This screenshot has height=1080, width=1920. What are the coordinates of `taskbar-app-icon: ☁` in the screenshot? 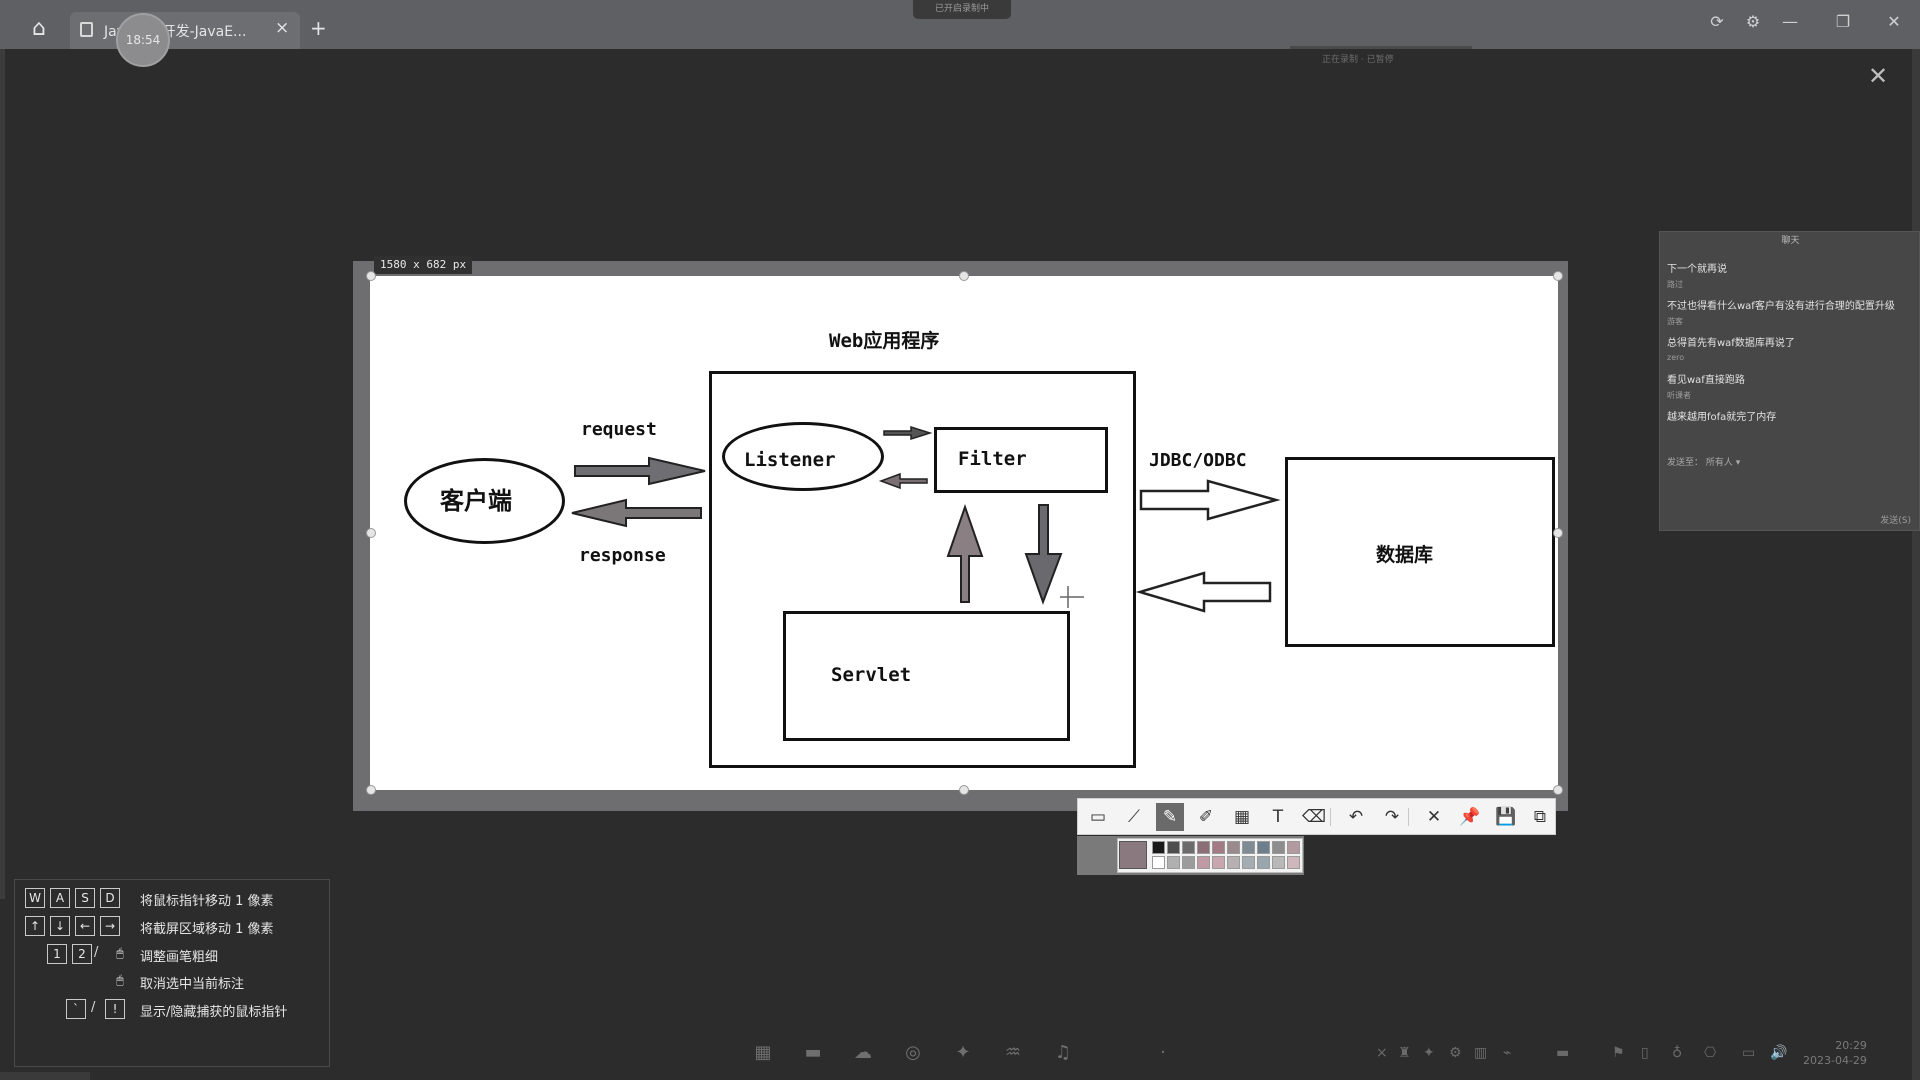 It's located at (863, 1053).